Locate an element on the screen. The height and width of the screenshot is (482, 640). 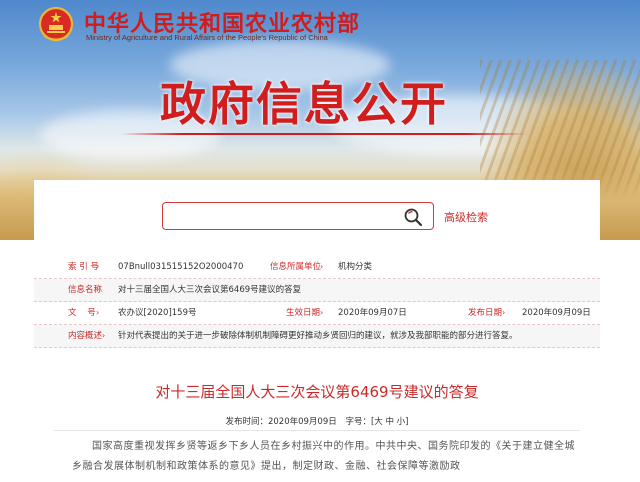
search-box is located at coordinates (298, 216).